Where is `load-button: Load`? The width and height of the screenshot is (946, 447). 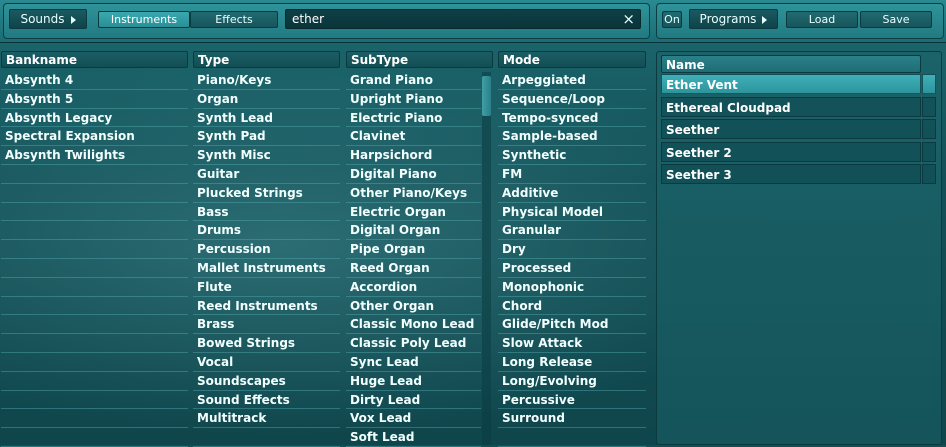
load-button: Load is located at coordinates (822, 19).